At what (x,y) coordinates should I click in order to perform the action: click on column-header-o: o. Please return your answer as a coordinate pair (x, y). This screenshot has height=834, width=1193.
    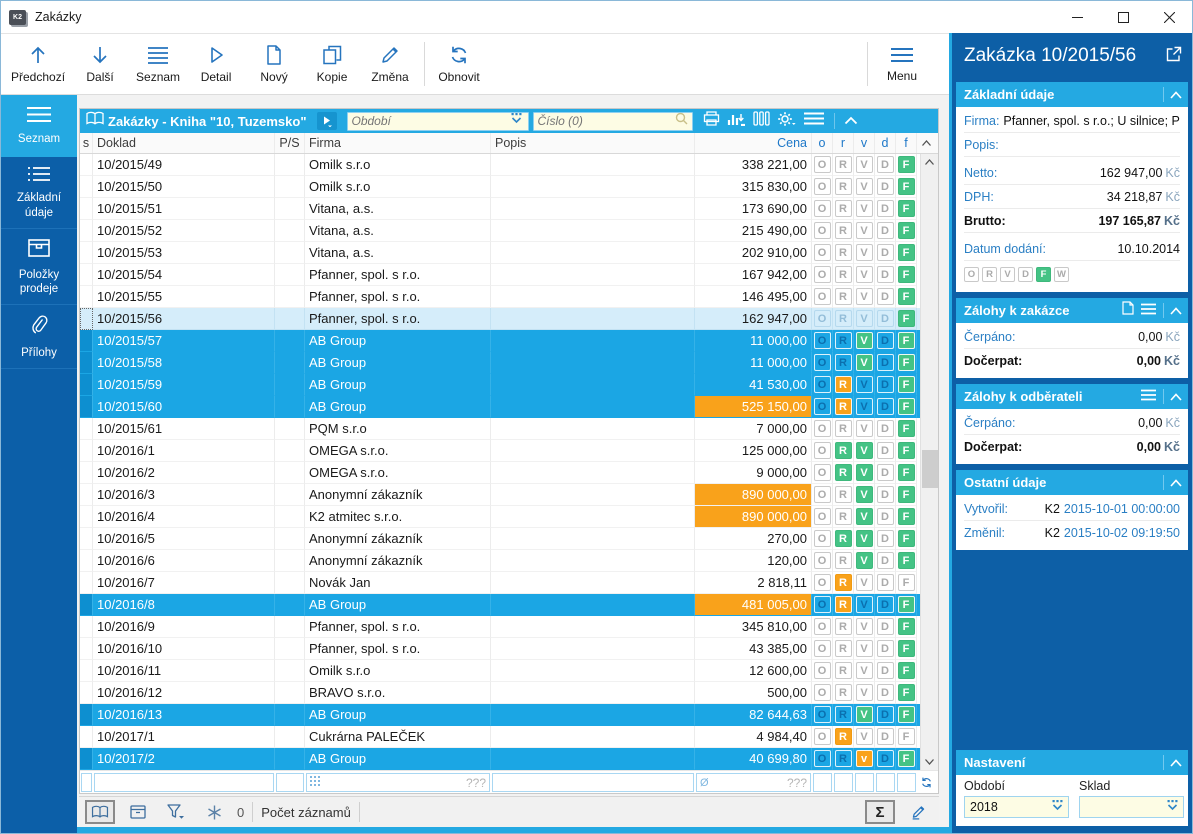
    Looking at the image, I should click on (822, 143).